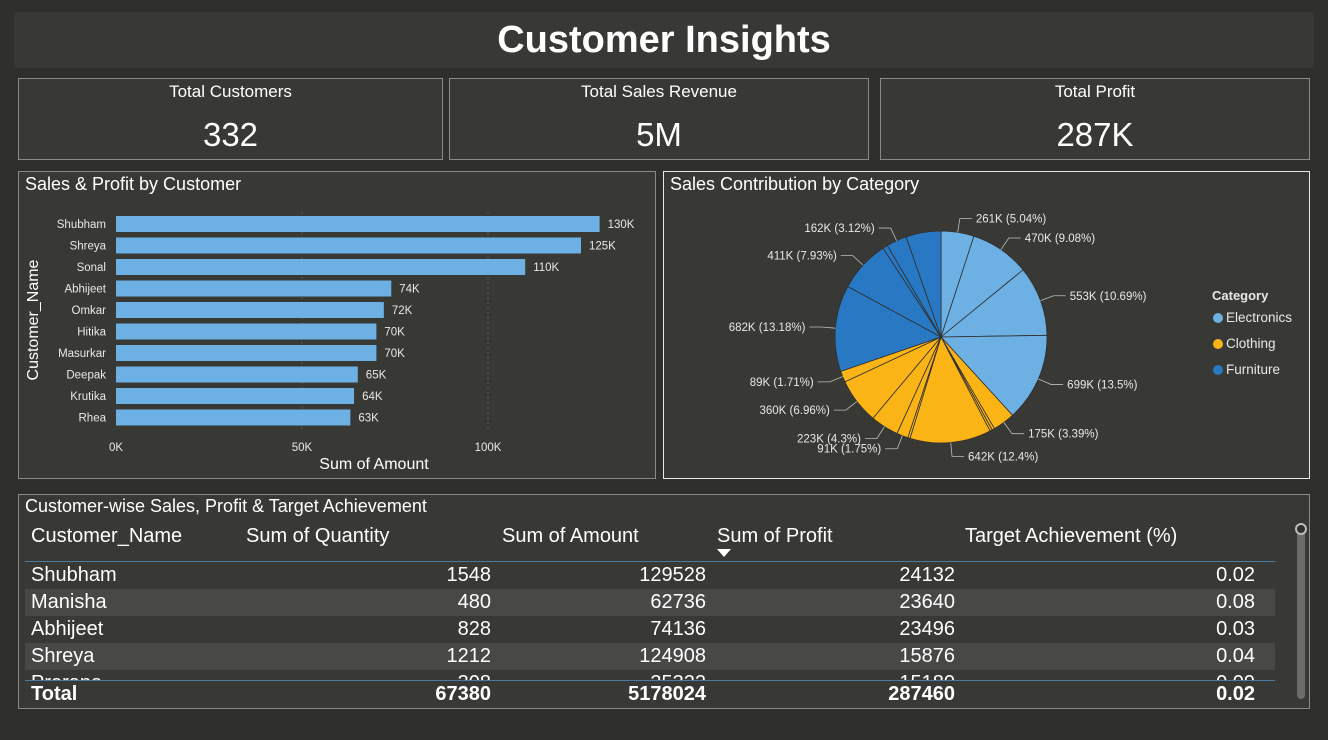  I want to click on col-header-sum-of-profit: Sum of Profit, so click(775, 536).